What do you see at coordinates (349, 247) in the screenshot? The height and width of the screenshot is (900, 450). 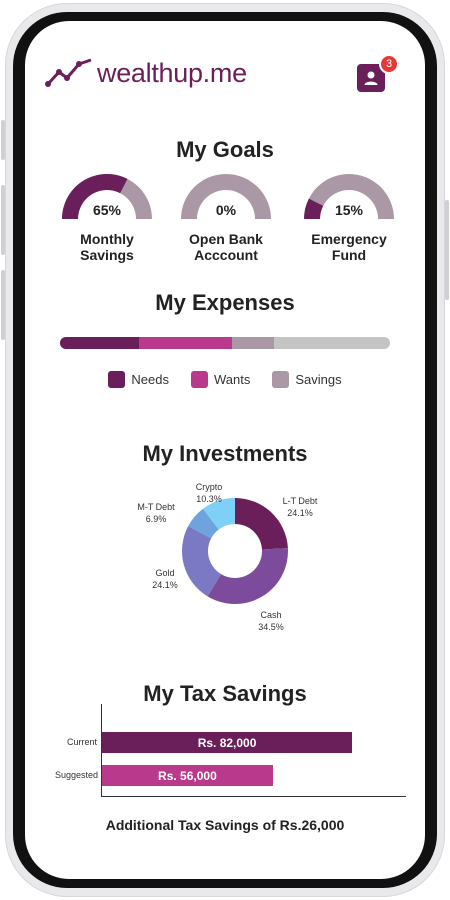 I see `goal-label: Emergency Fund` at bounding box center [349, 247].